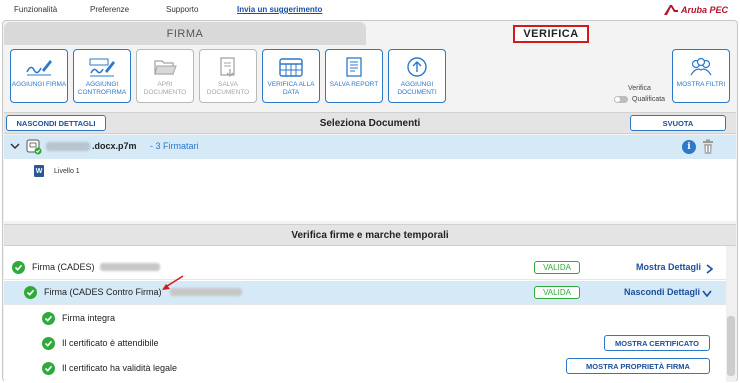 The width and height of the screenshot is (740, 383). What do you see at coordinates (689, 147) in the screenshot?
I see `info-icon: i` at bounding box center [689, 147].